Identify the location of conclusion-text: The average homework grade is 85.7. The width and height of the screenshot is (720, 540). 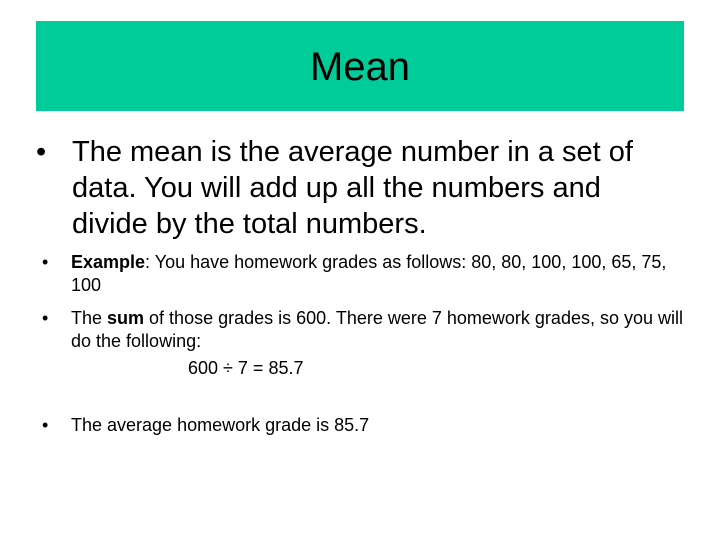
(220, 425).